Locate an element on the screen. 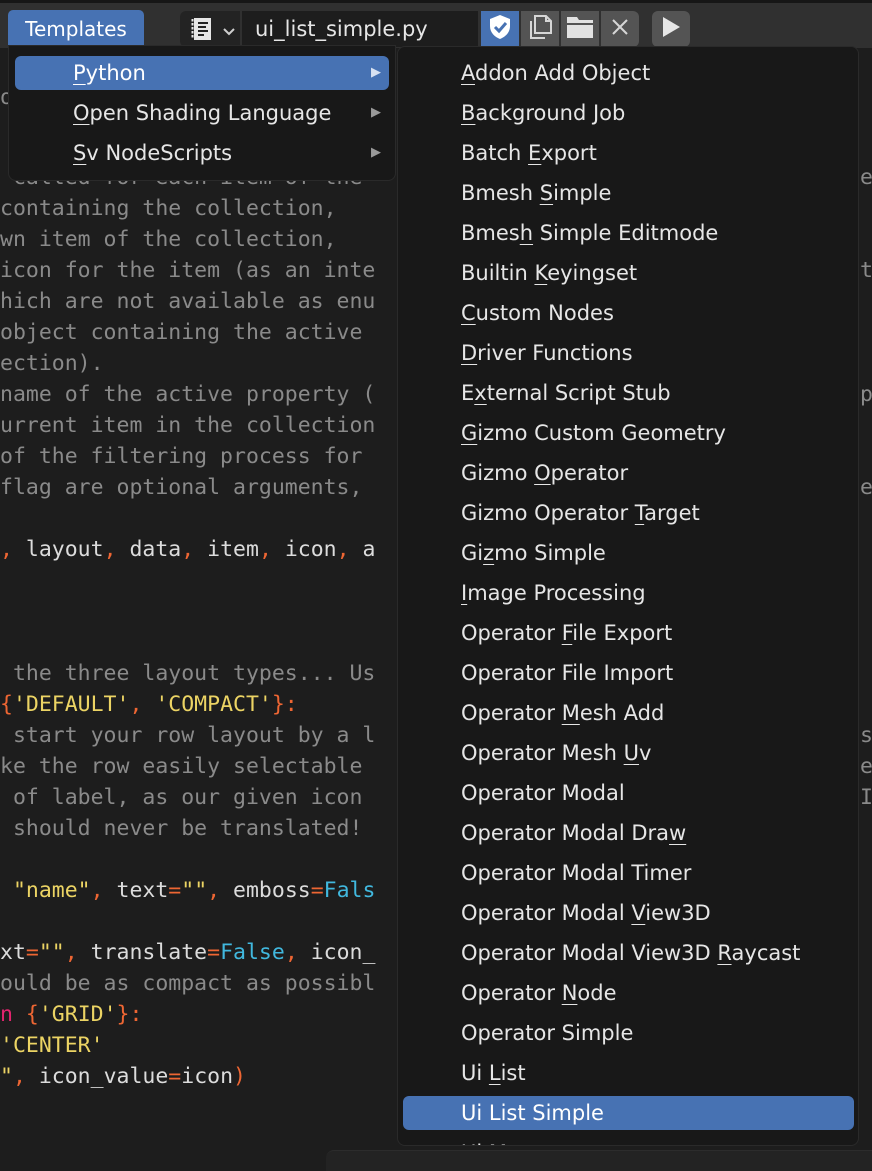 The width and height of the screenshot is (872, 1171). python-template-item-operator-modal: Operator Modal is located at coordinates (628, 793).